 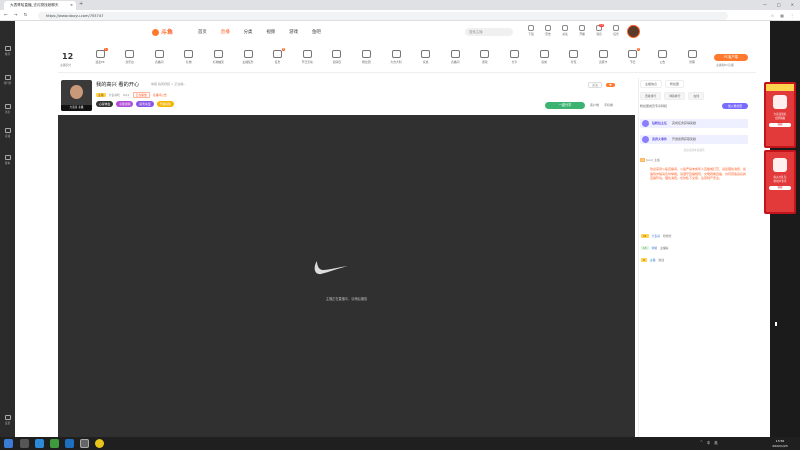 What do you see at coordinates (26, 15) in the screenshot?
I see `reload-icon: ↻` at bounding box center [26, 15].